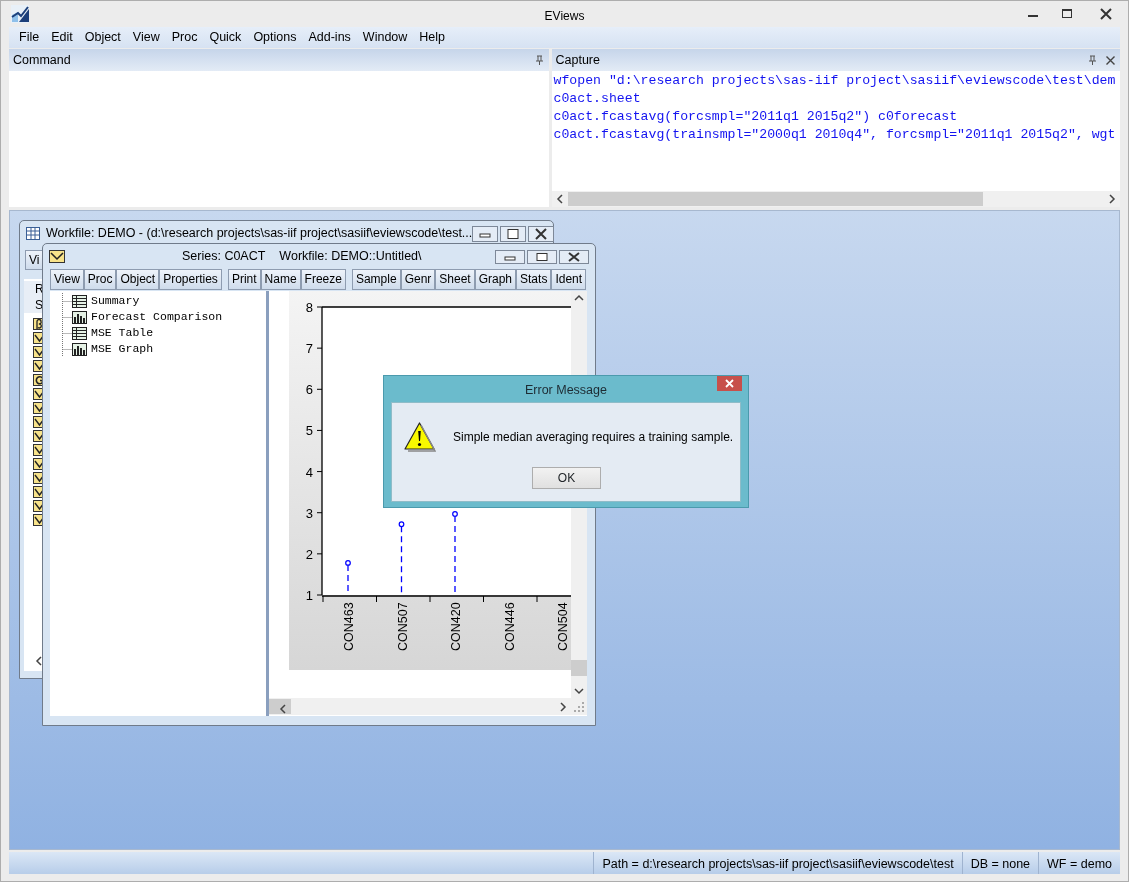  I want to click on axis-category-label: CON446, so click(509, 626).